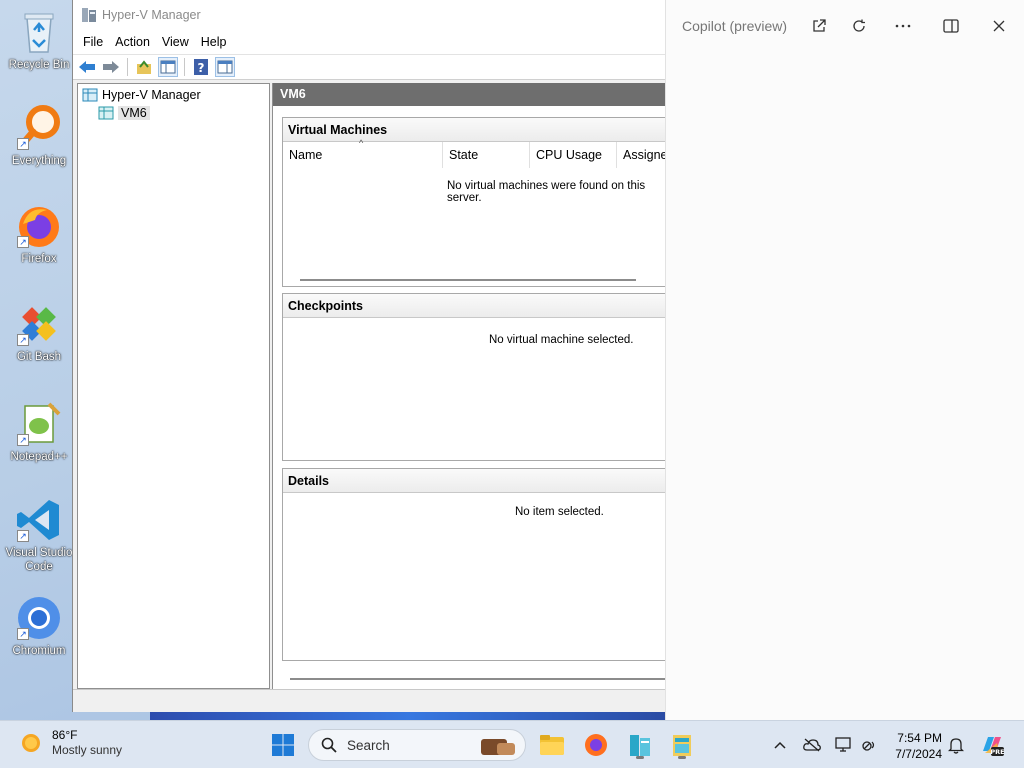 The height and width of the screenshot is (768, 1024). Describe the element at coordinates (93, 42) in the screenshot. I see `menu-file: File` at that location.